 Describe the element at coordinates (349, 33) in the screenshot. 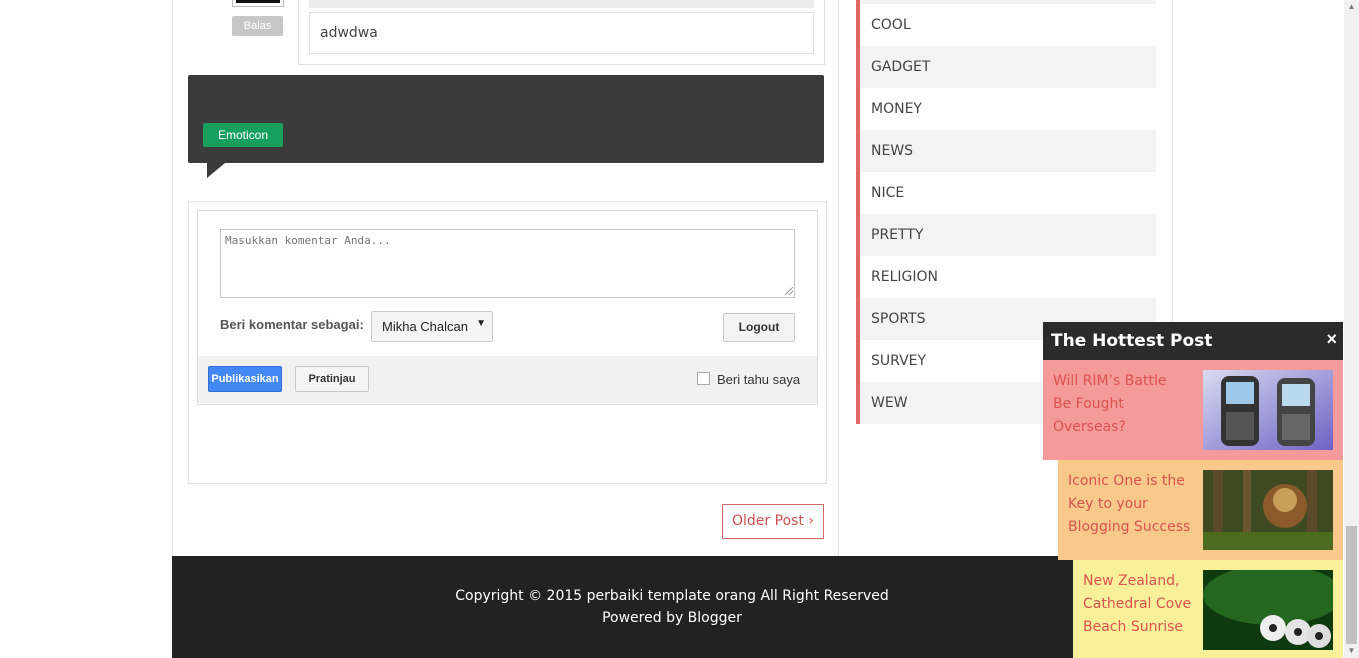

I see `reply-comment-text: adwdwa` at that location.